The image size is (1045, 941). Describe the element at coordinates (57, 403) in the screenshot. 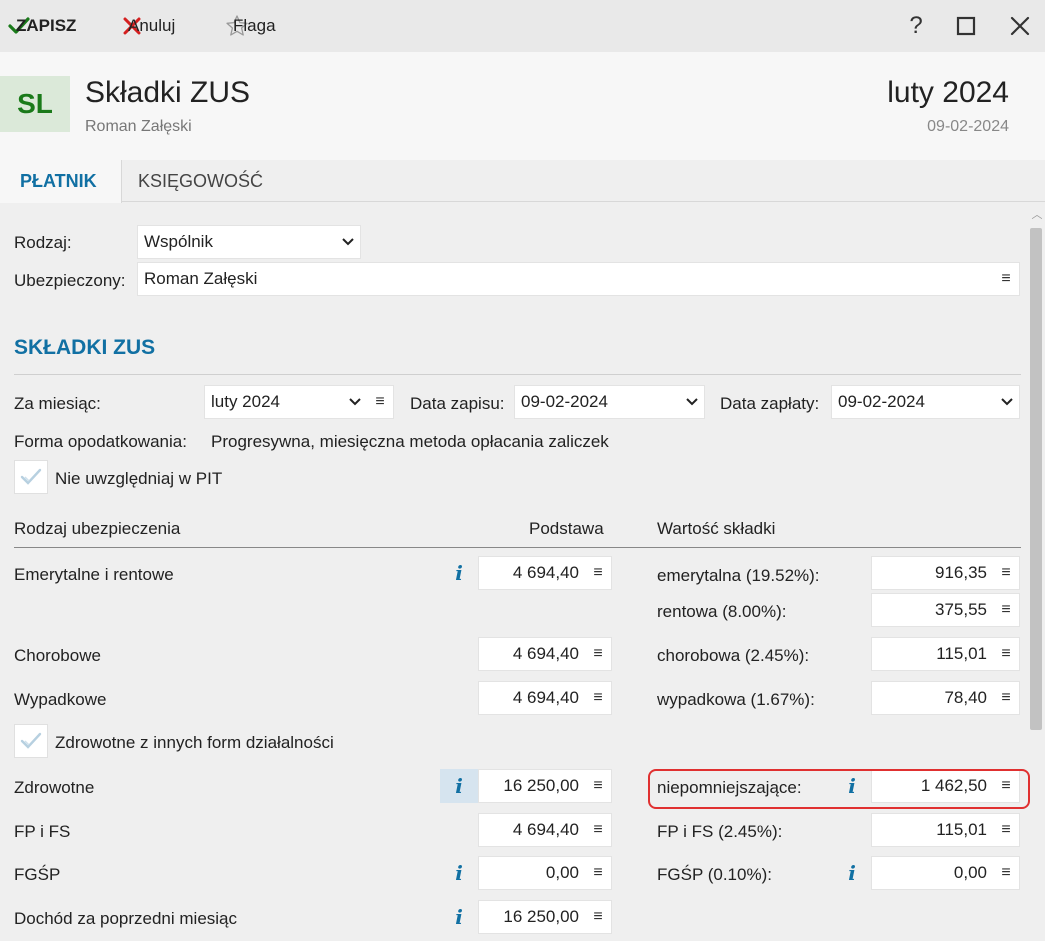

I see `za-miesiac-label: Za miesiąc:` at that location.